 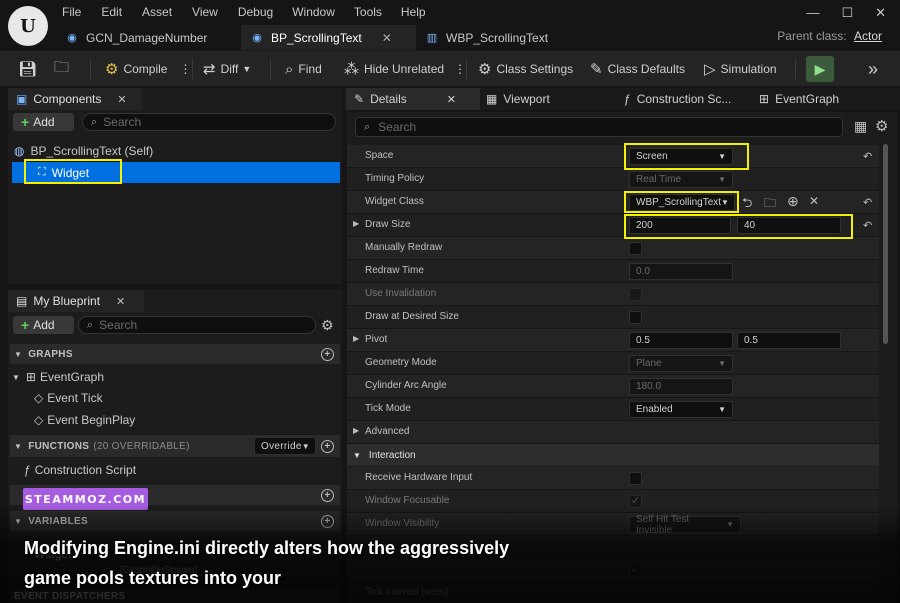 I want to click on event-graph-item: ▼ ⊞ EventGraph, so click(x=58, y=377).